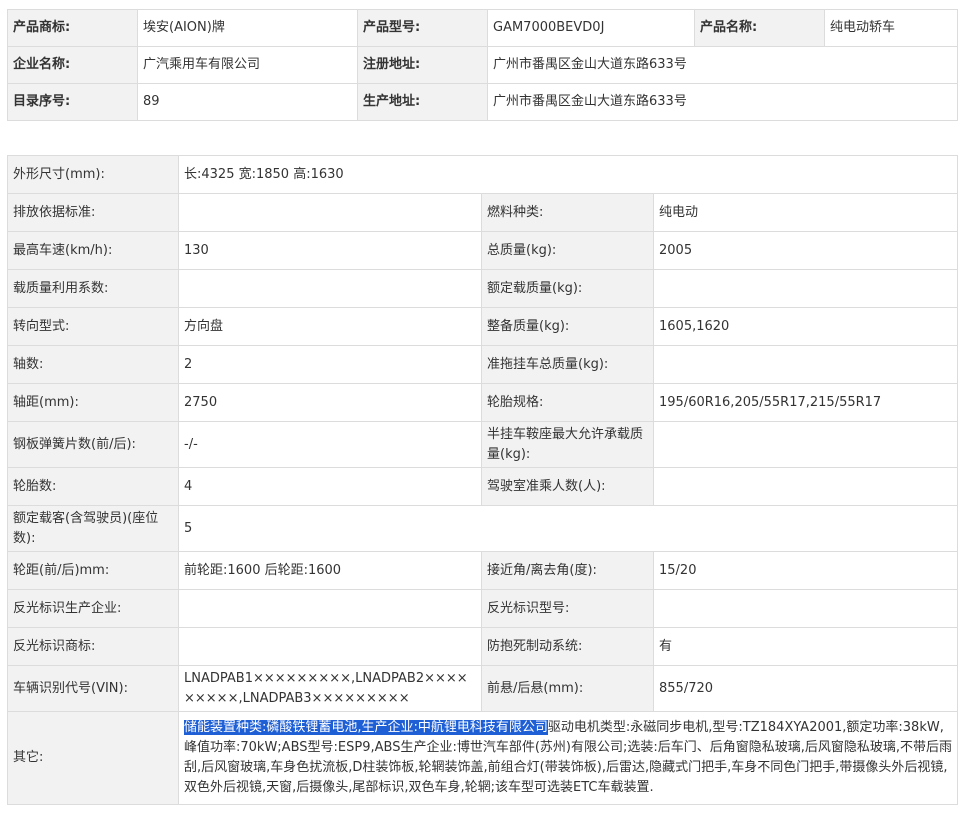 The width and height of the screenshot is (970, 833). Describe the element at coordinates (330, 326) in the screenshot. I see `steering-value: 方向盘` at that location.